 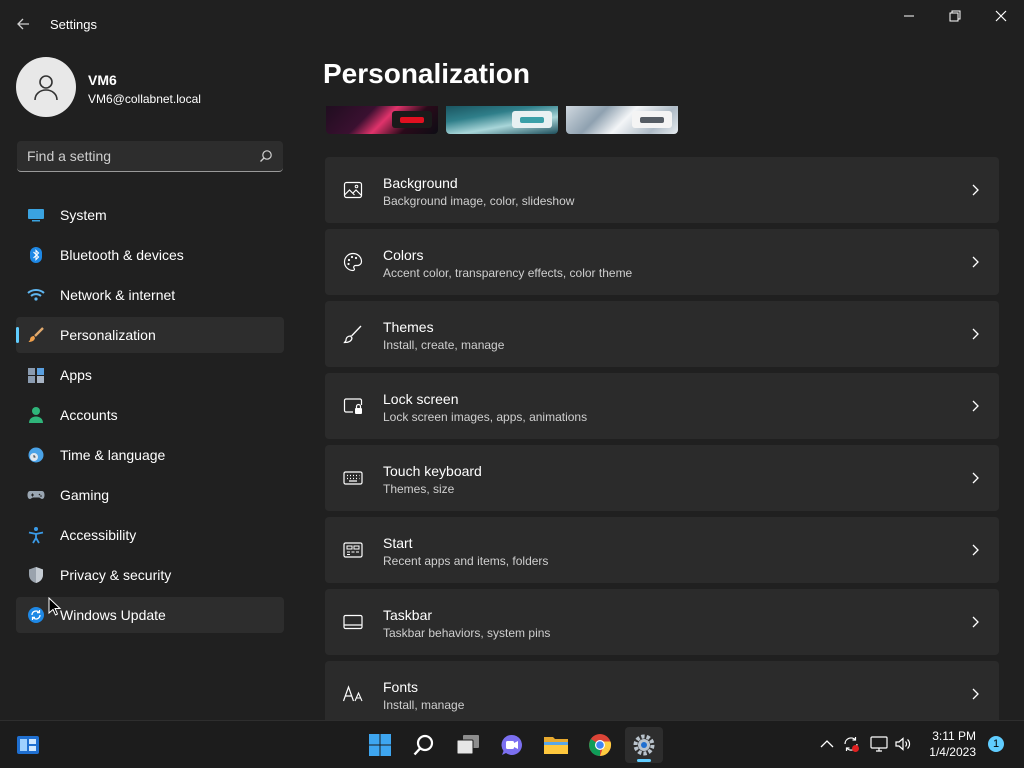 I want to click on card-title: Taskbar, so click(x=408, y=615).